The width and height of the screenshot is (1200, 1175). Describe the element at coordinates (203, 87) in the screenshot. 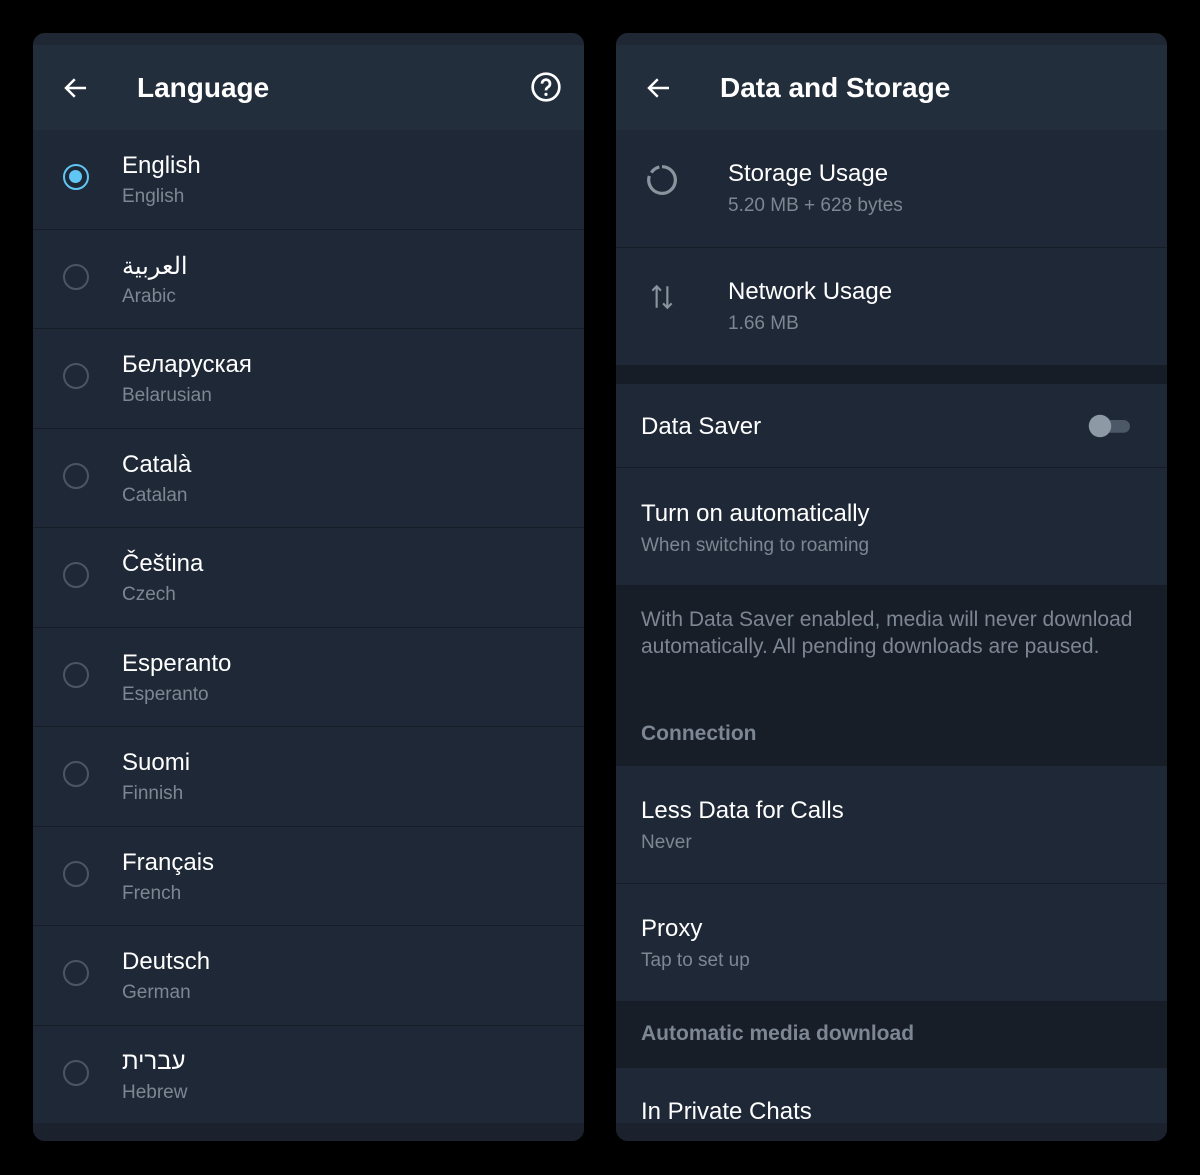

I see `page-title: Language` at that location.